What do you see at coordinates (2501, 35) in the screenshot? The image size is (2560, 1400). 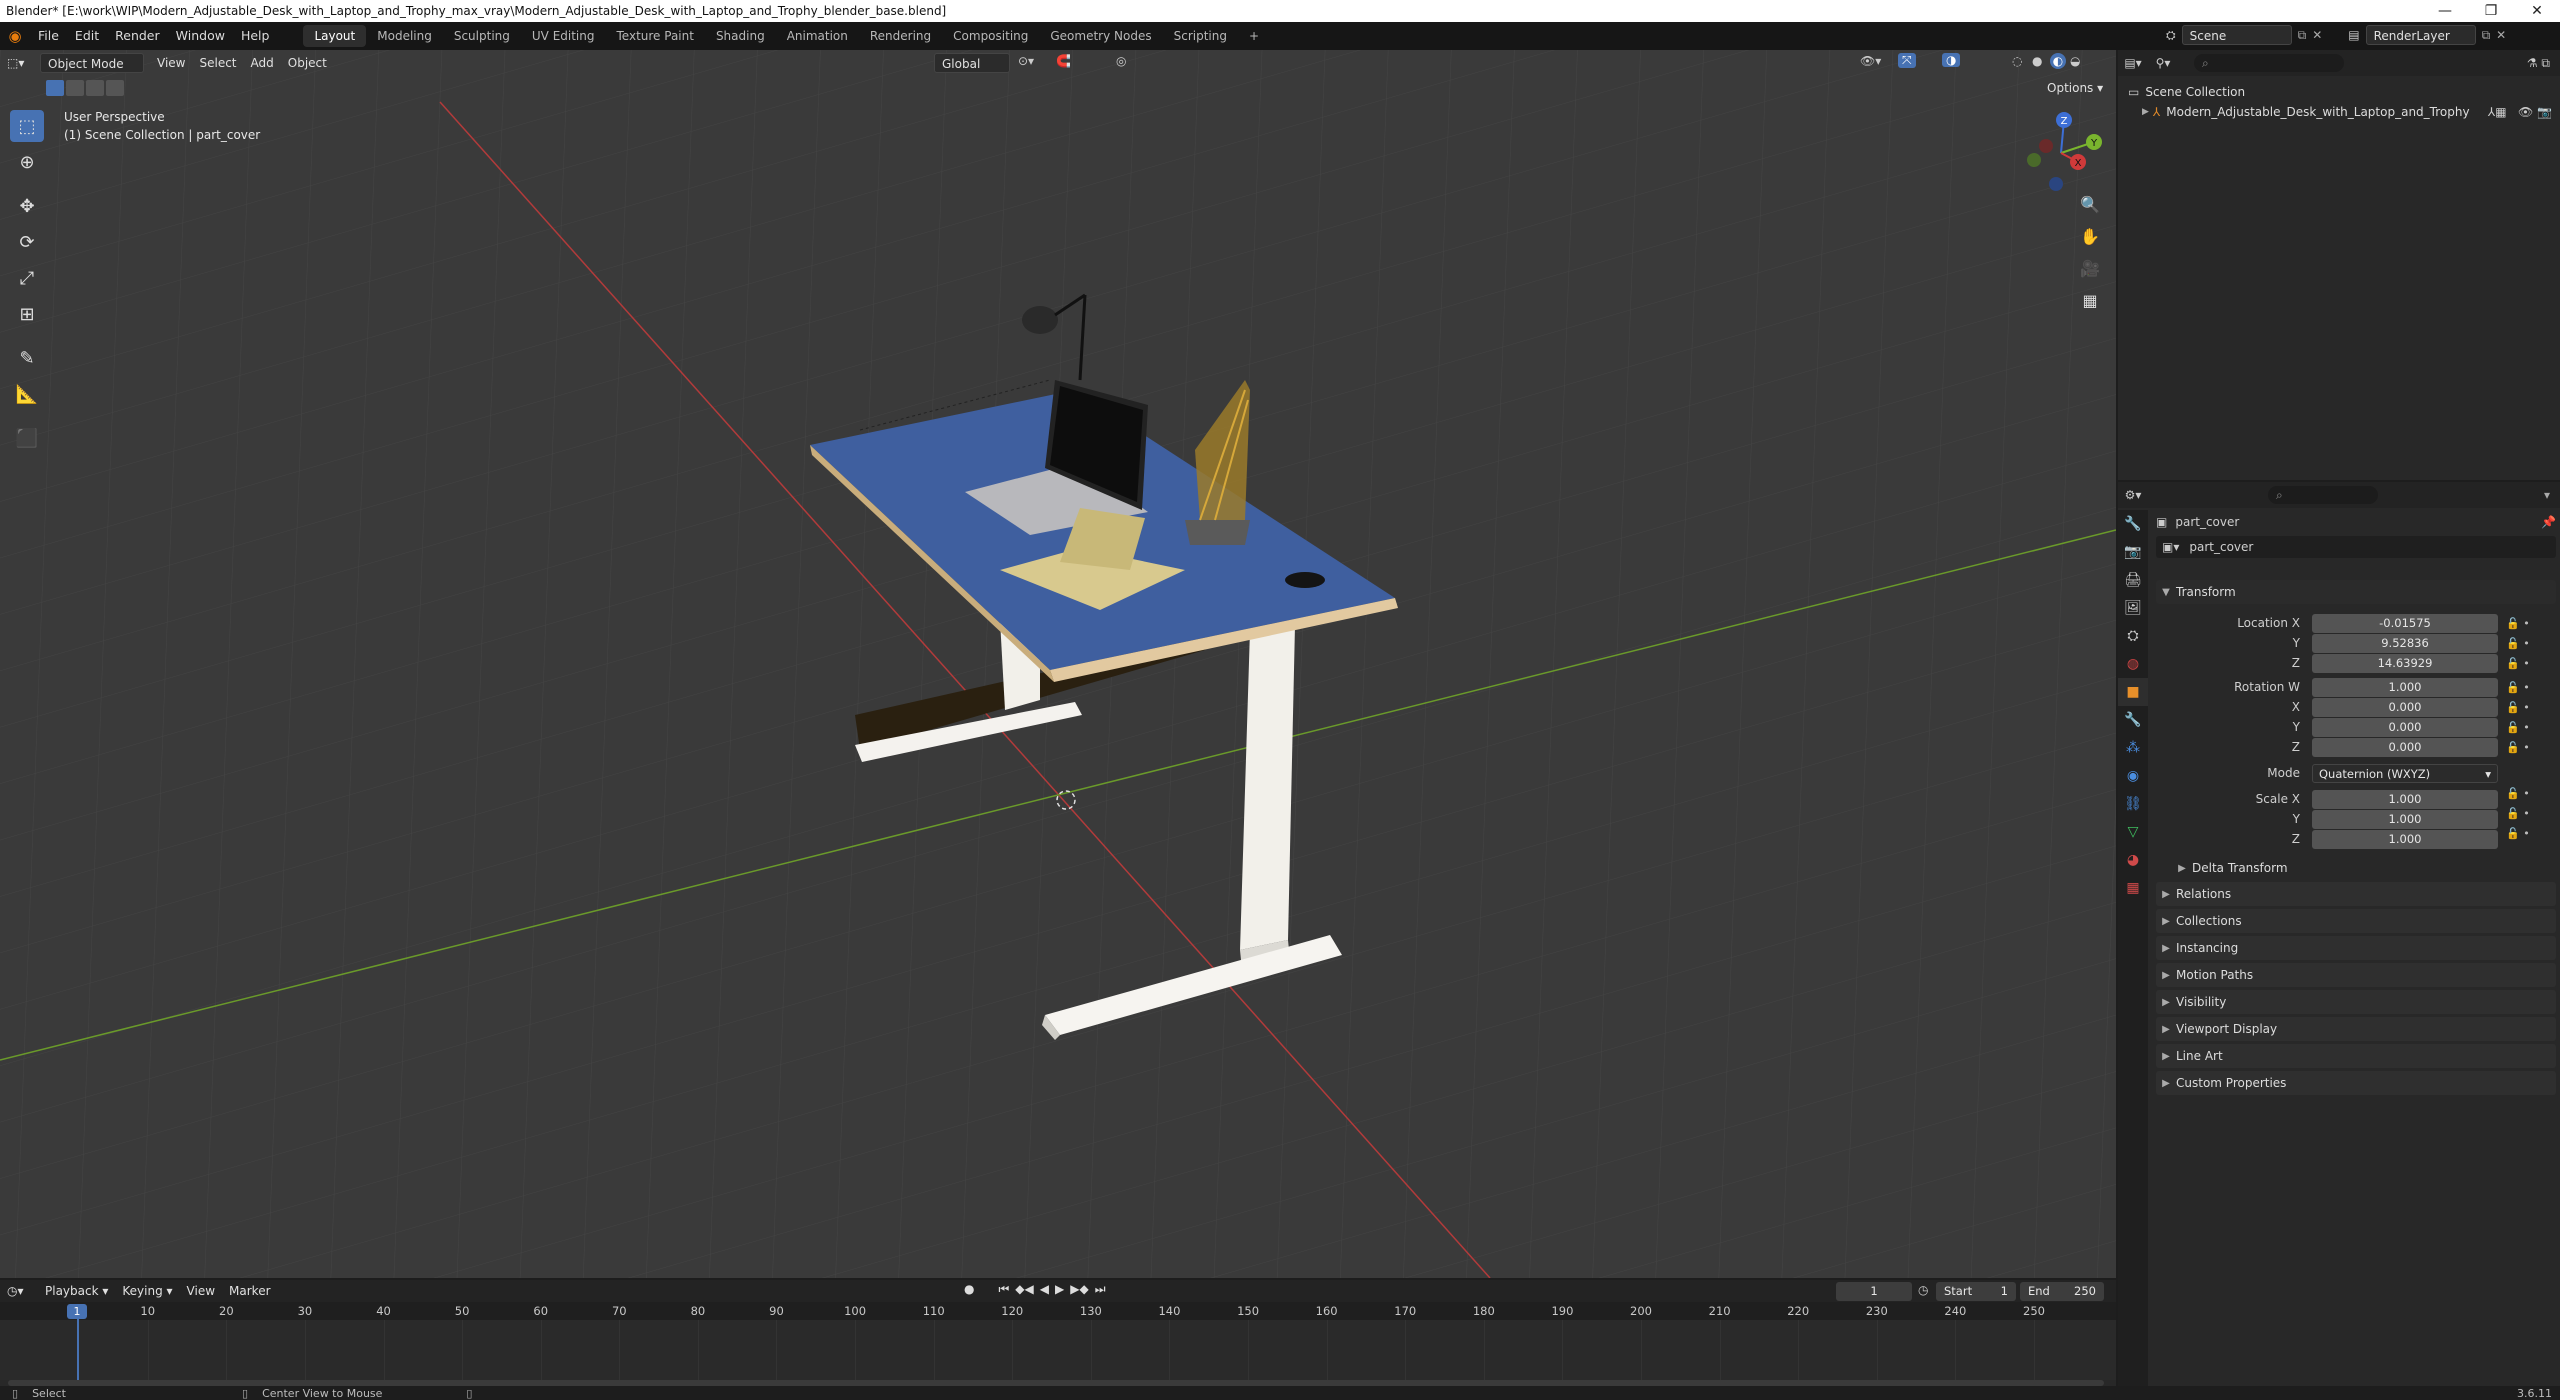 I see `render-layer-delete-icon: ✕` at bounding box center [2501, 35].